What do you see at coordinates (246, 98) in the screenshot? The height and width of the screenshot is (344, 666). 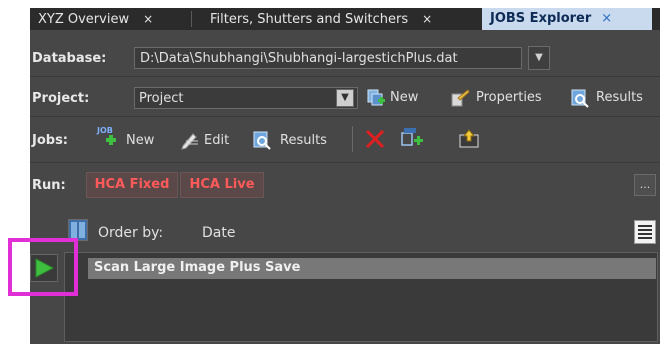 I see `project-select: Project` at bounding box center [246, 98].